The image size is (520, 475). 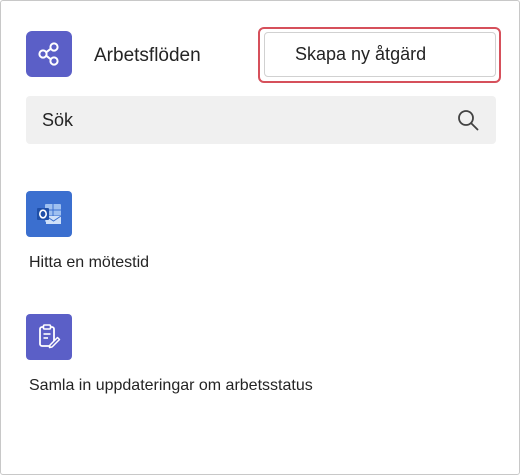 What do you see at coordinates (242, 120) in the screenshot?
I see `search-input` at bounding box center [242, 120].